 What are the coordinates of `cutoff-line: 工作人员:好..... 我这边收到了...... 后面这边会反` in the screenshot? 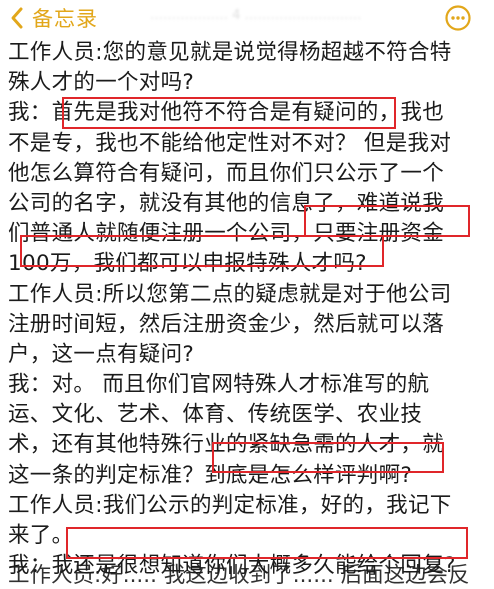 It's located at (239, 575).